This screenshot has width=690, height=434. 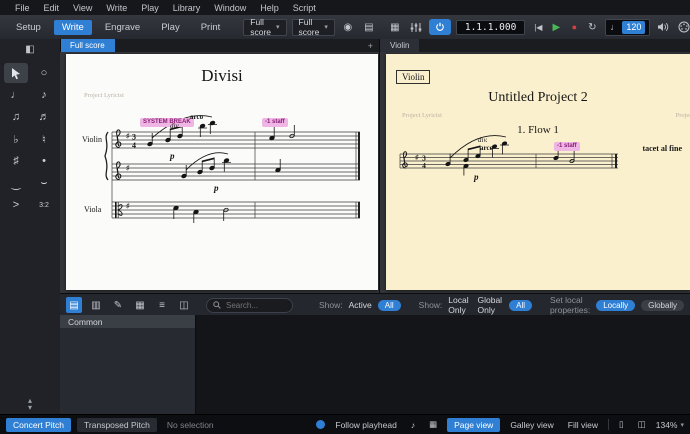 I want to click on whole-note-button: ○, so click(x=44, y=73).